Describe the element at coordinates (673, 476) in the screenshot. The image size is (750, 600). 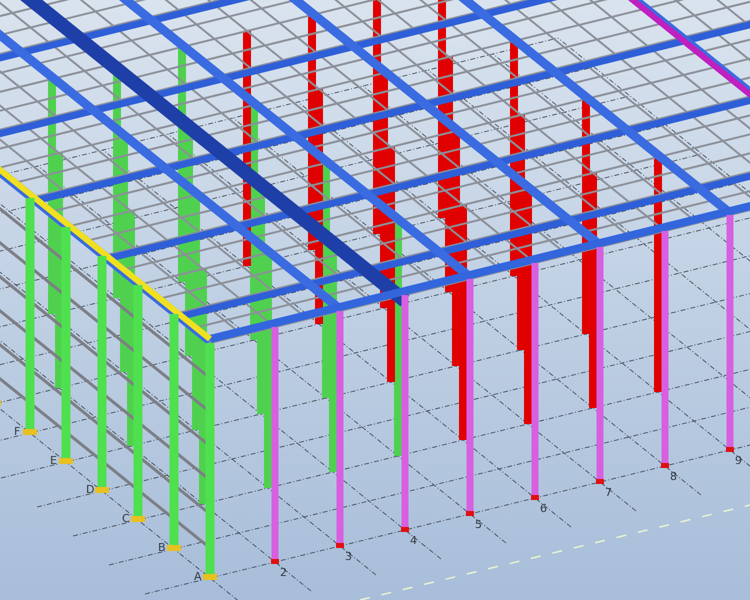
I see `grid-axis-label: 8` at that location.